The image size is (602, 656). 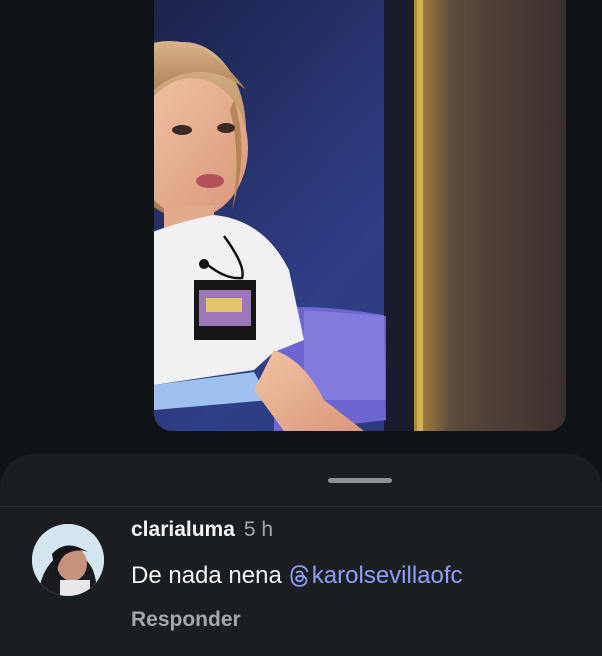 What do you see at coordinates (387, 576) in the screenshot?
I see `mention-username: karolsevillaofc` at bounding box center [387, 576].